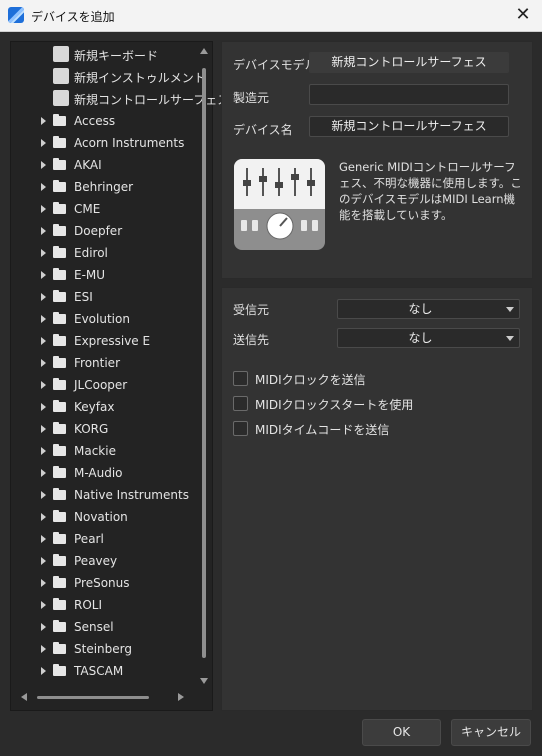 Image resolution: width=542 pixels, height=756 pixels. I want to click on tree-item-label: Native Instruments, so click(131, 495).